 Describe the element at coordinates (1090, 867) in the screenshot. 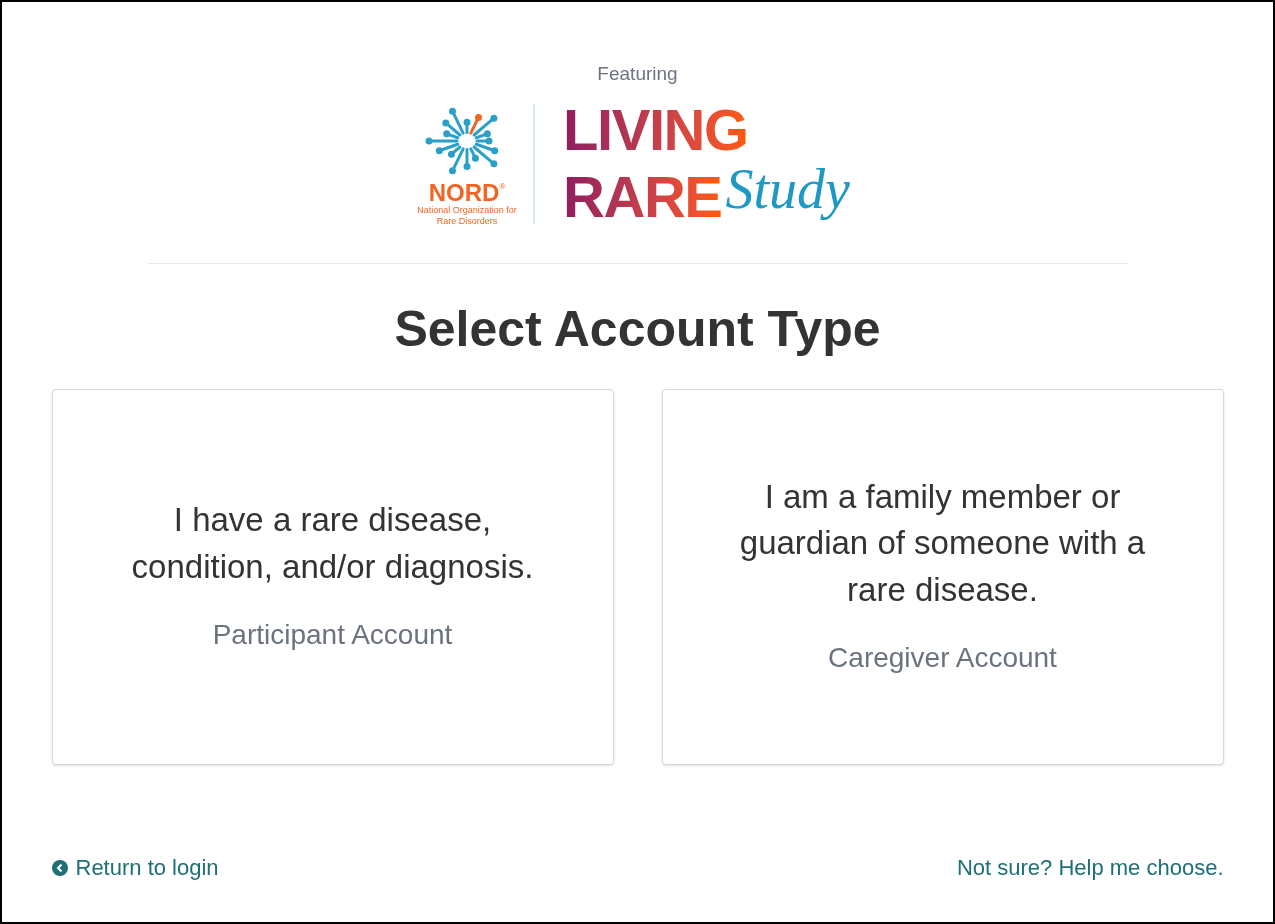

I see `help-link: Not sure? Help me choose.` at that location.